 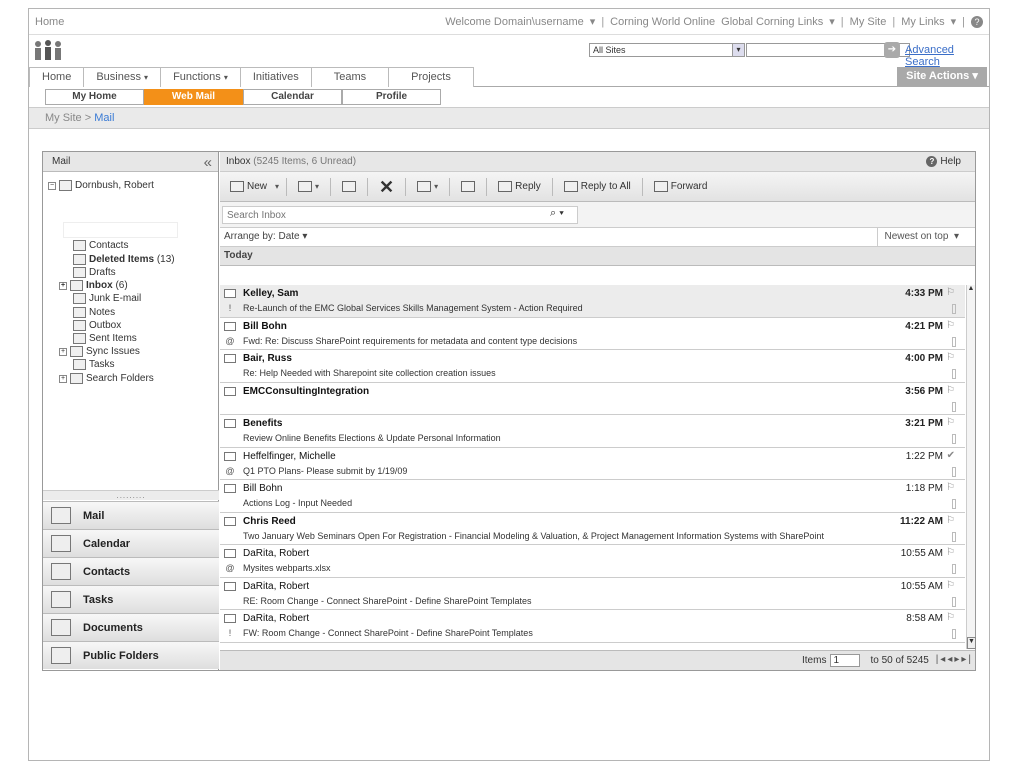 What do you see at coordinates (94, 272) in the screenshot?
I see `folder-drafts: Drafts` at bounding box center [94, 272].